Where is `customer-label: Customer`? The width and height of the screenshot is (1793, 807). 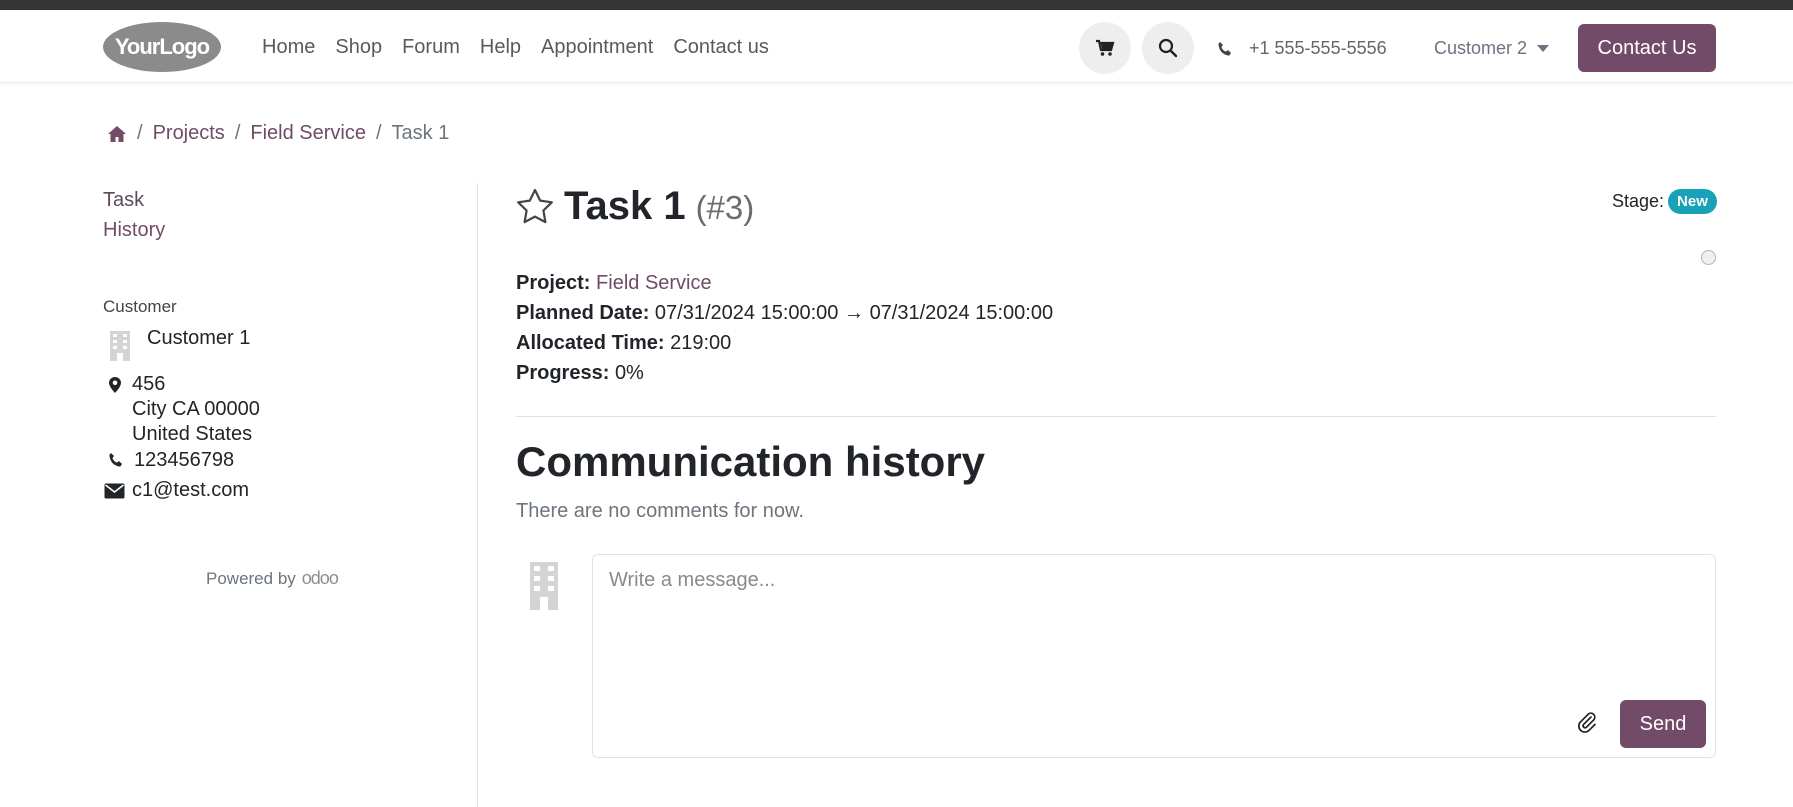
customer-label: Customer is located at coordinates (140, 306).